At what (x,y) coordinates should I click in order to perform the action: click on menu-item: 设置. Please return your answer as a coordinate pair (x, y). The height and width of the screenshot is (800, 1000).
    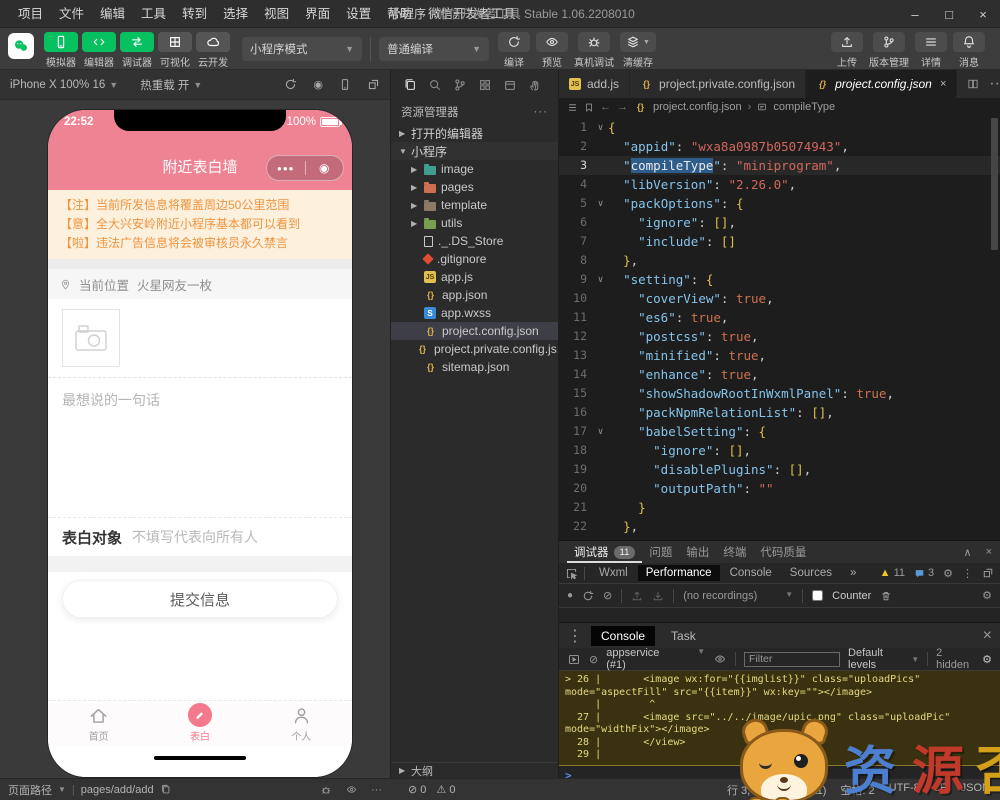
    Looking at the image, I should click on (358, 14).